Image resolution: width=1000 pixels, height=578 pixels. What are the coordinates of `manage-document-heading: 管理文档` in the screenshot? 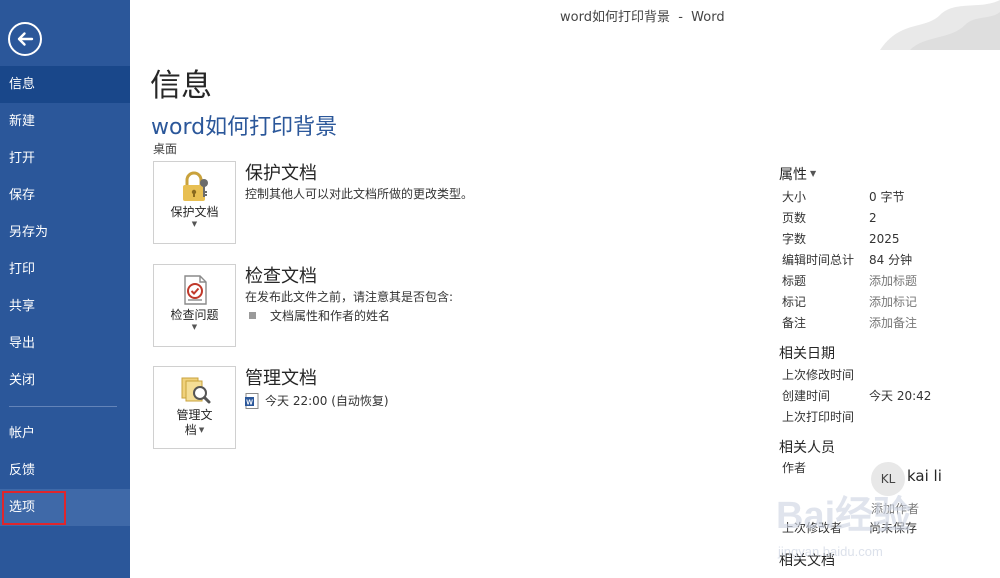 It's located at (281, 378).